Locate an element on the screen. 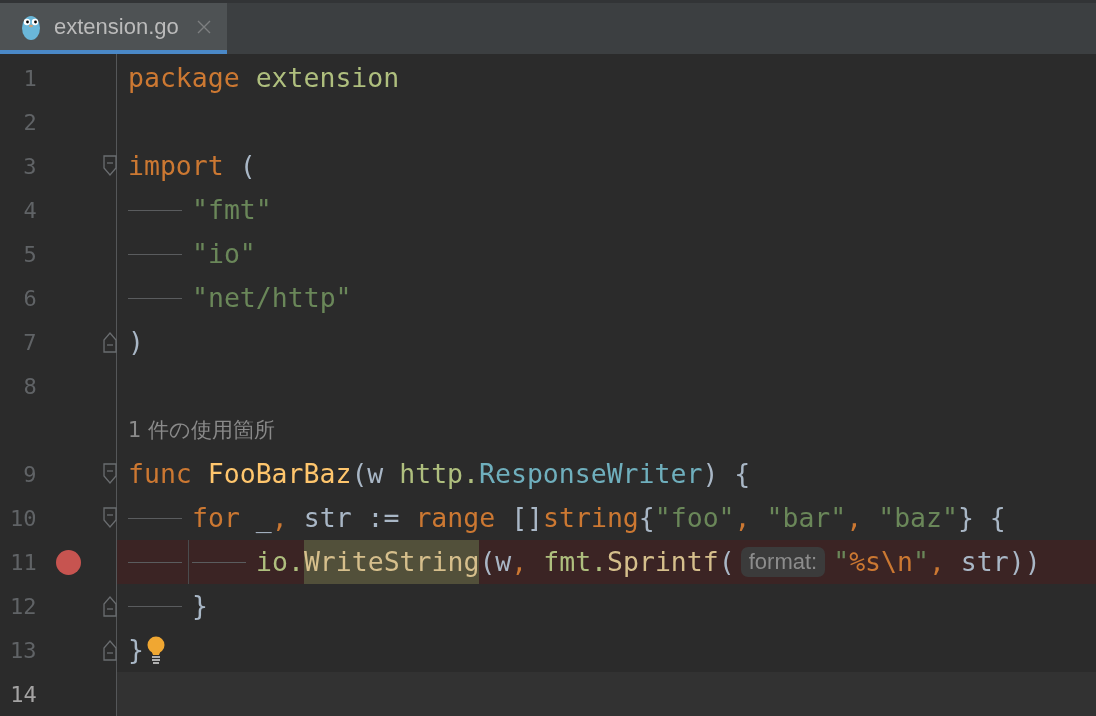 The width and height of the screenshot is (1096, 716). code-text: ) is located at coordinates (136, 342).